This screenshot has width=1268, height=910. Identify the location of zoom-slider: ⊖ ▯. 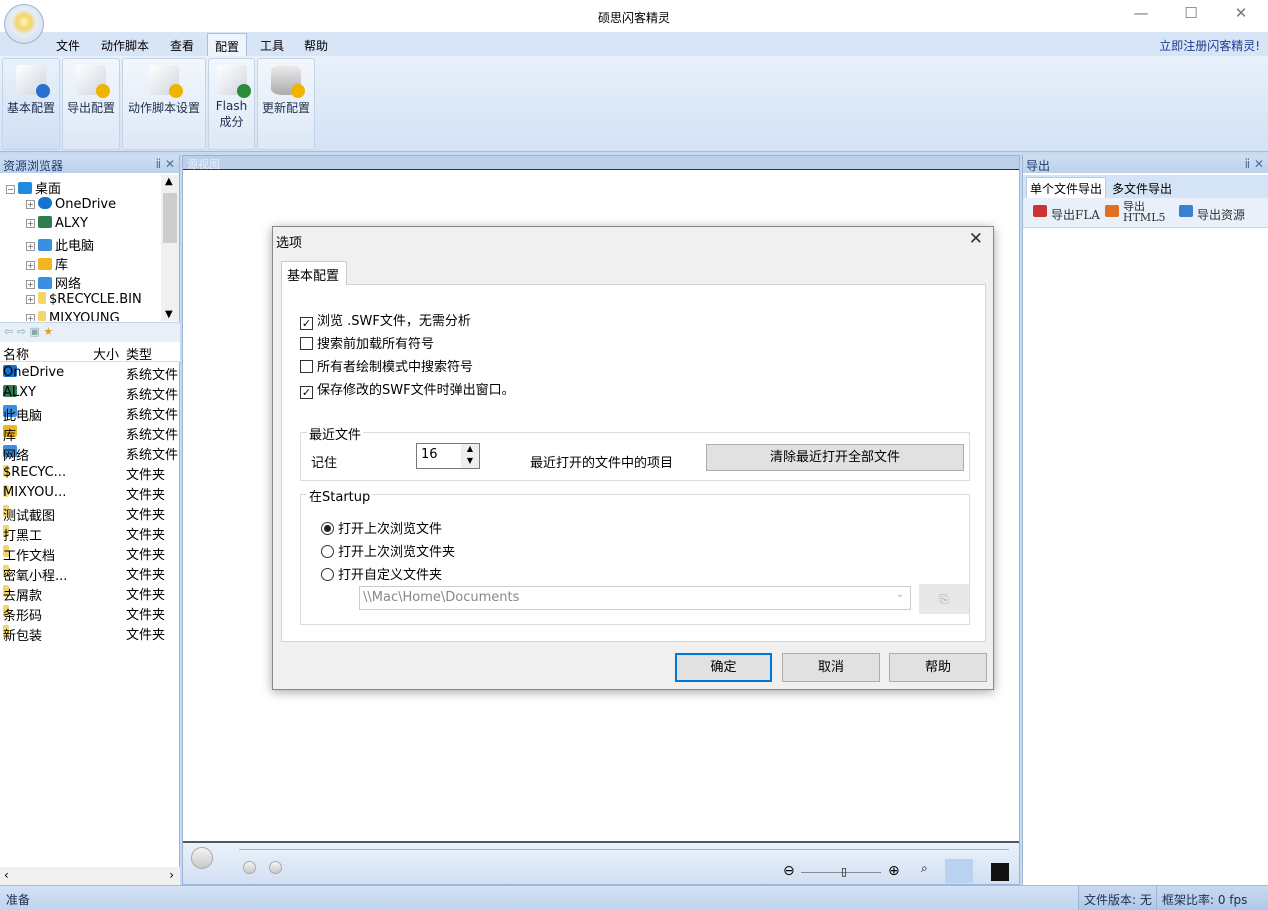
(833, 872).